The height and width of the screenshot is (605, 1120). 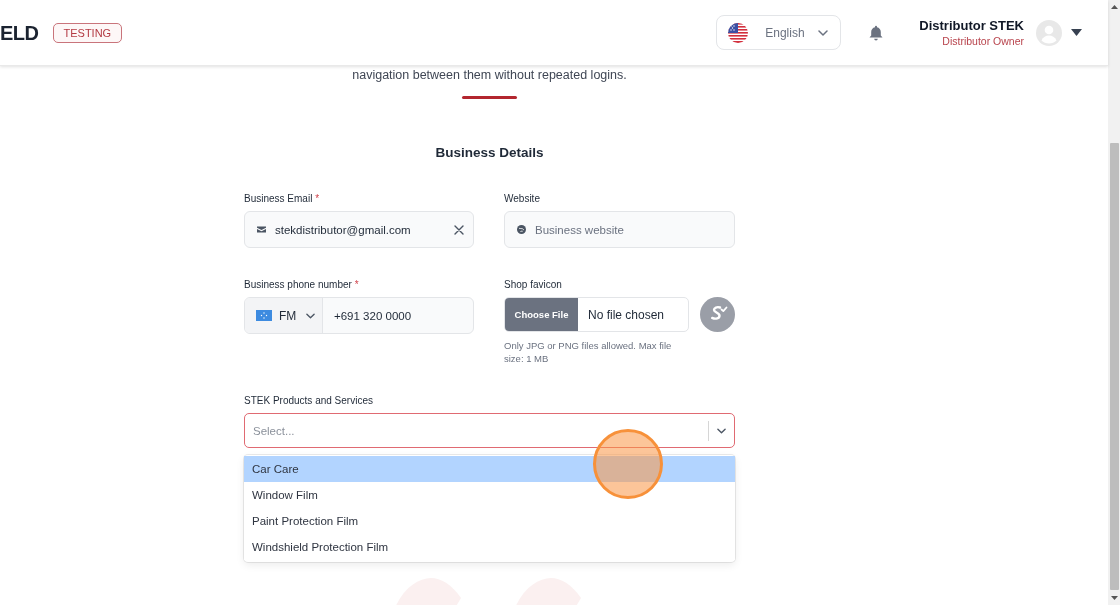 I want to click on favicon-preview-icon, so click(x=717, y=314).